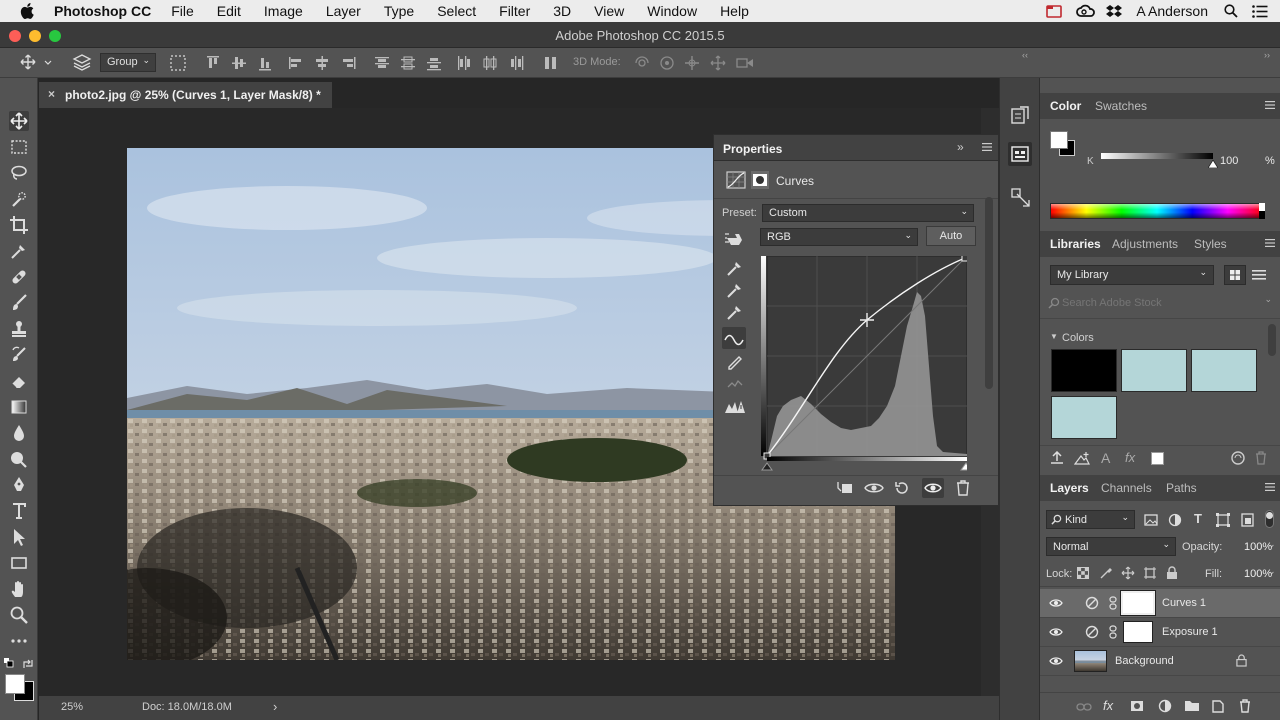  Describe the element at coordinates (265, 63) in the screenshot. I see `align-bottom-edges-icon` at that location.